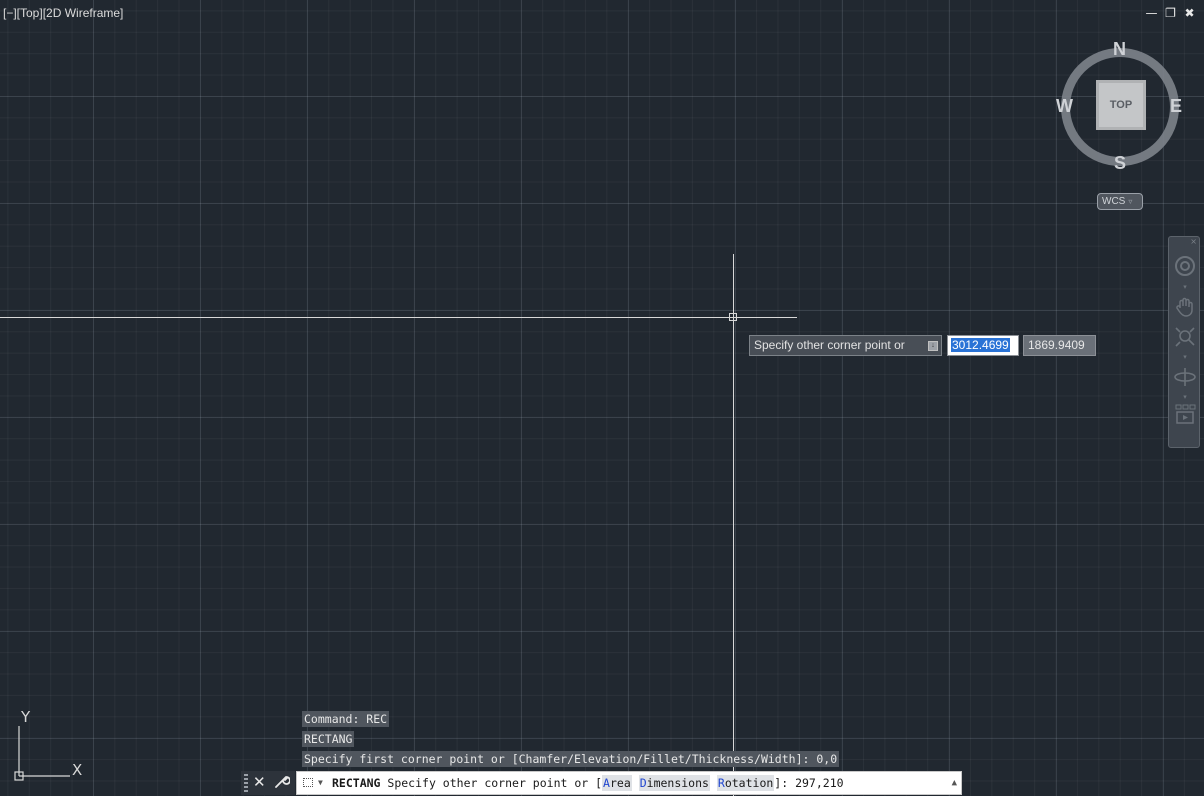 This screenshot has width=1204, height=796. I want to click on option-dimensions: Dimensions, so click(674, 783).